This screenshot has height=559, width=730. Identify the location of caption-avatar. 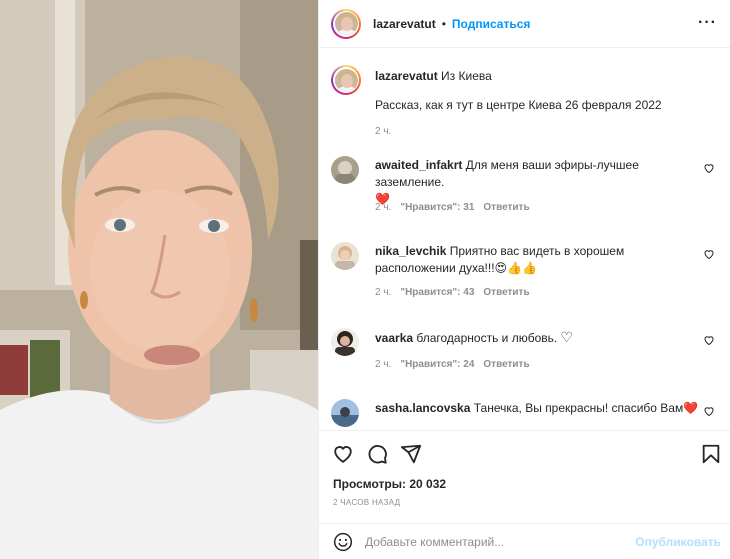
(346, 80).